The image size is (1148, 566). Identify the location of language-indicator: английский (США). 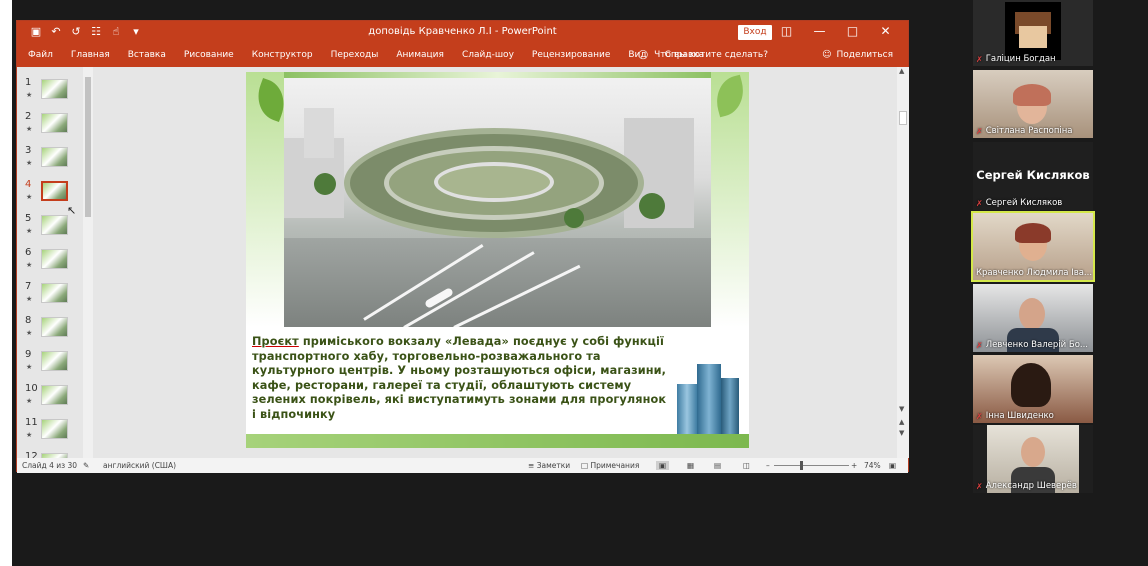
(139, 465).